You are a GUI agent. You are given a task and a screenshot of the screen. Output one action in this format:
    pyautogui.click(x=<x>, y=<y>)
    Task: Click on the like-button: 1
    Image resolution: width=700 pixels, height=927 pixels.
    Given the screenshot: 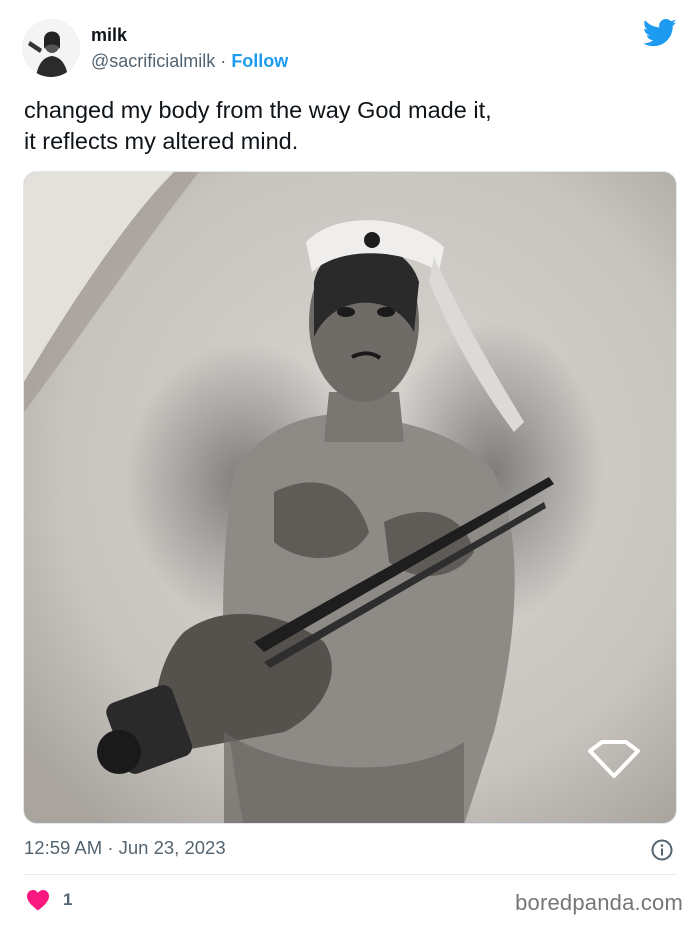 What is the action you would take?
    pyautogui.click(x=49, y=900)
    